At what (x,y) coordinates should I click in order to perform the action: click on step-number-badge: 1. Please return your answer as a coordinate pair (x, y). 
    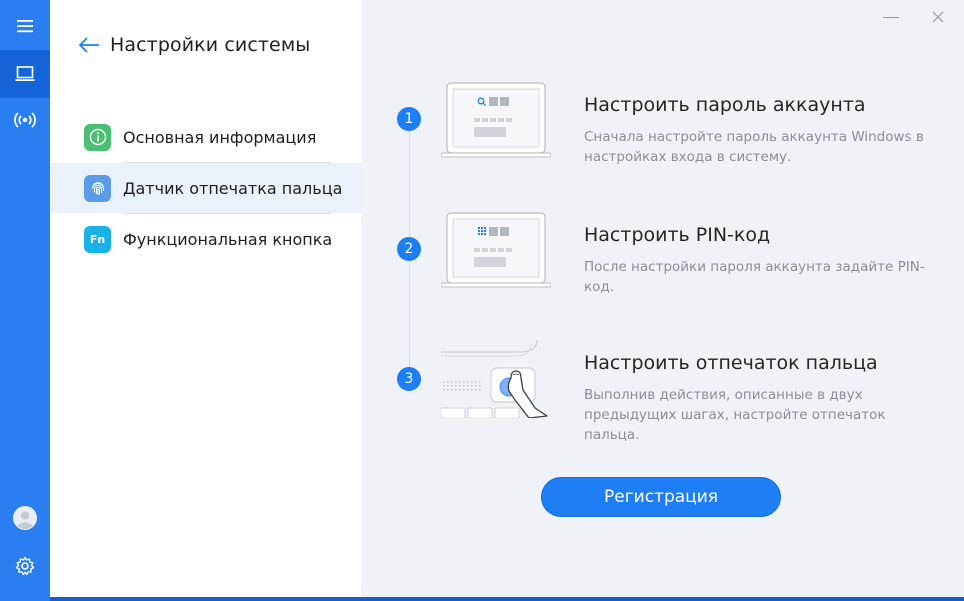
    Looking at the image, I should click on (409, 119).